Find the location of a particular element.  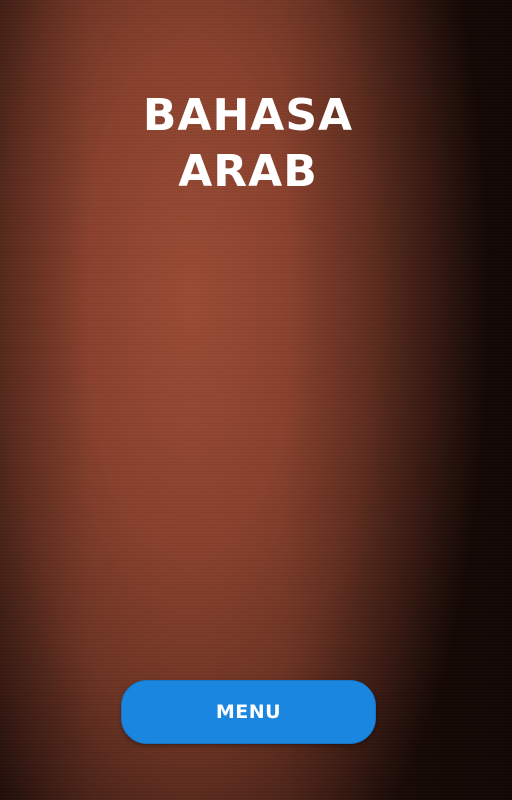

menu-button-label: MENU is located at coordinates (248, 712).